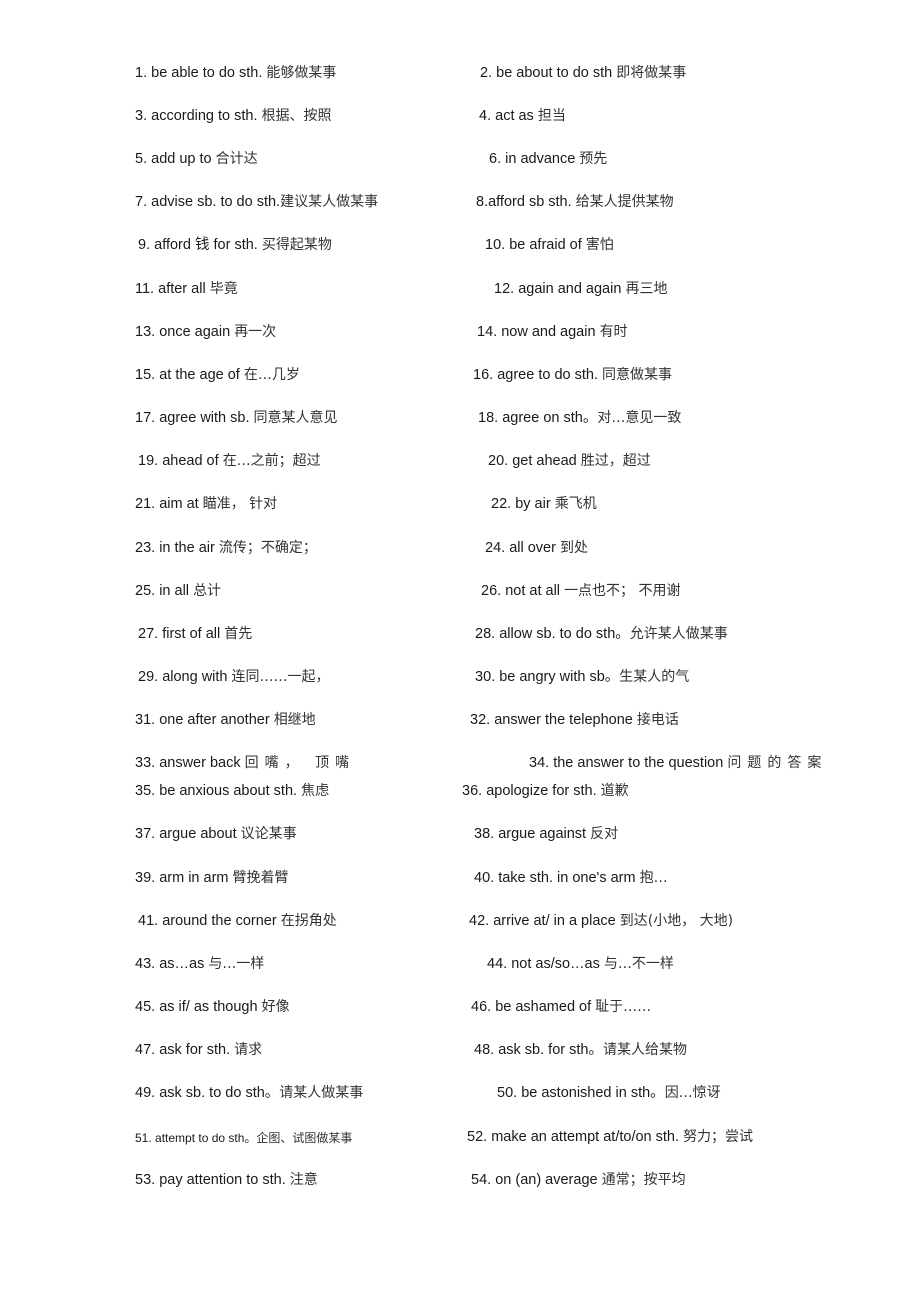 The image size is (920, 1302). What do you see at coordinates (207, 73) in the screenshot?
I see `entry-english: be able to do sth.` at bounding box center [207, 73].